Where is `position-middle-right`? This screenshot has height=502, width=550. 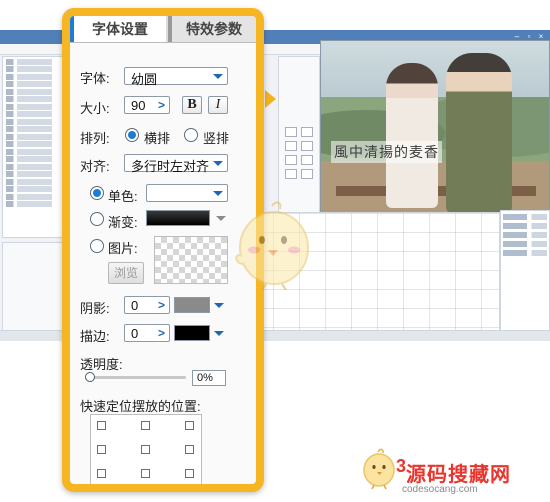
position-middle-right is located at coordinates (189, 449).